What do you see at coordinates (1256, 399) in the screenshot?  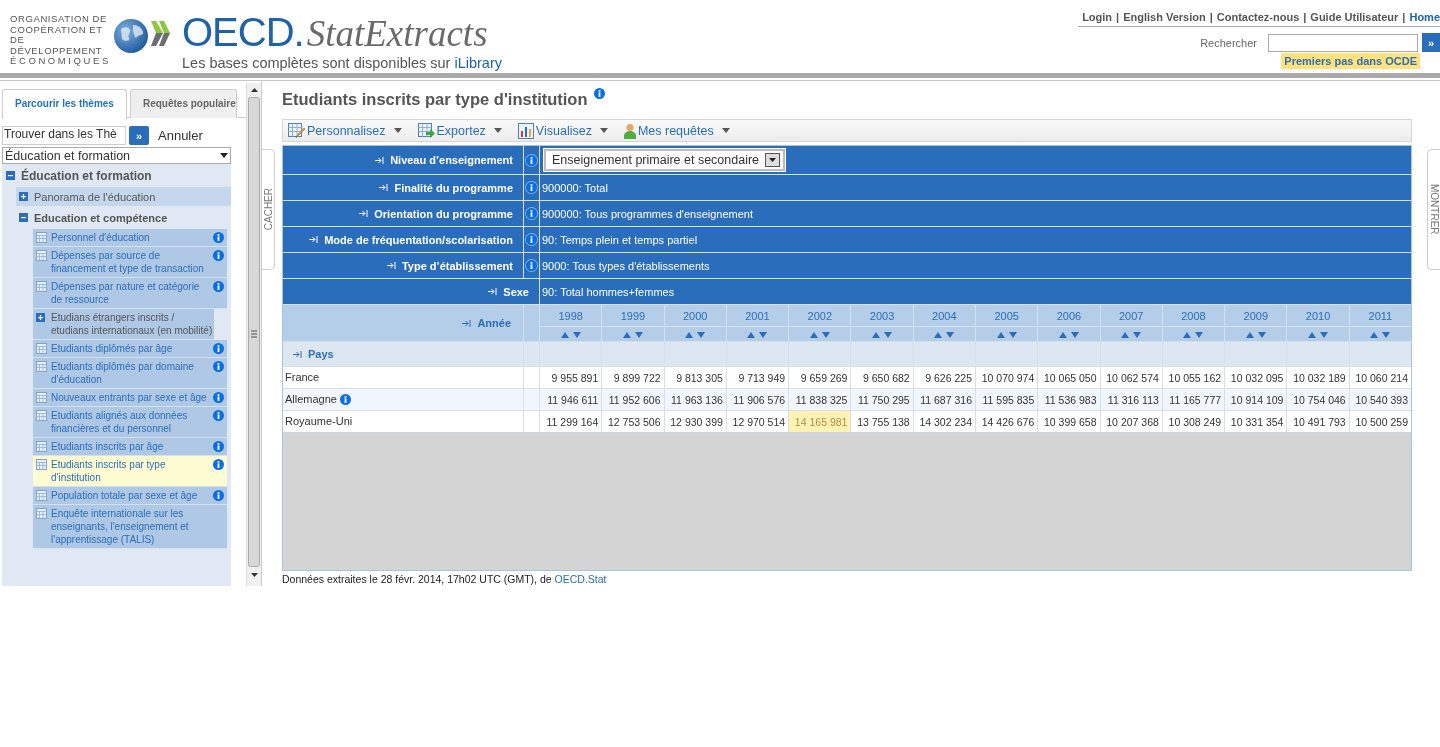 I see `value-cell: 10 914 109` at bounding box center [1256, 399].